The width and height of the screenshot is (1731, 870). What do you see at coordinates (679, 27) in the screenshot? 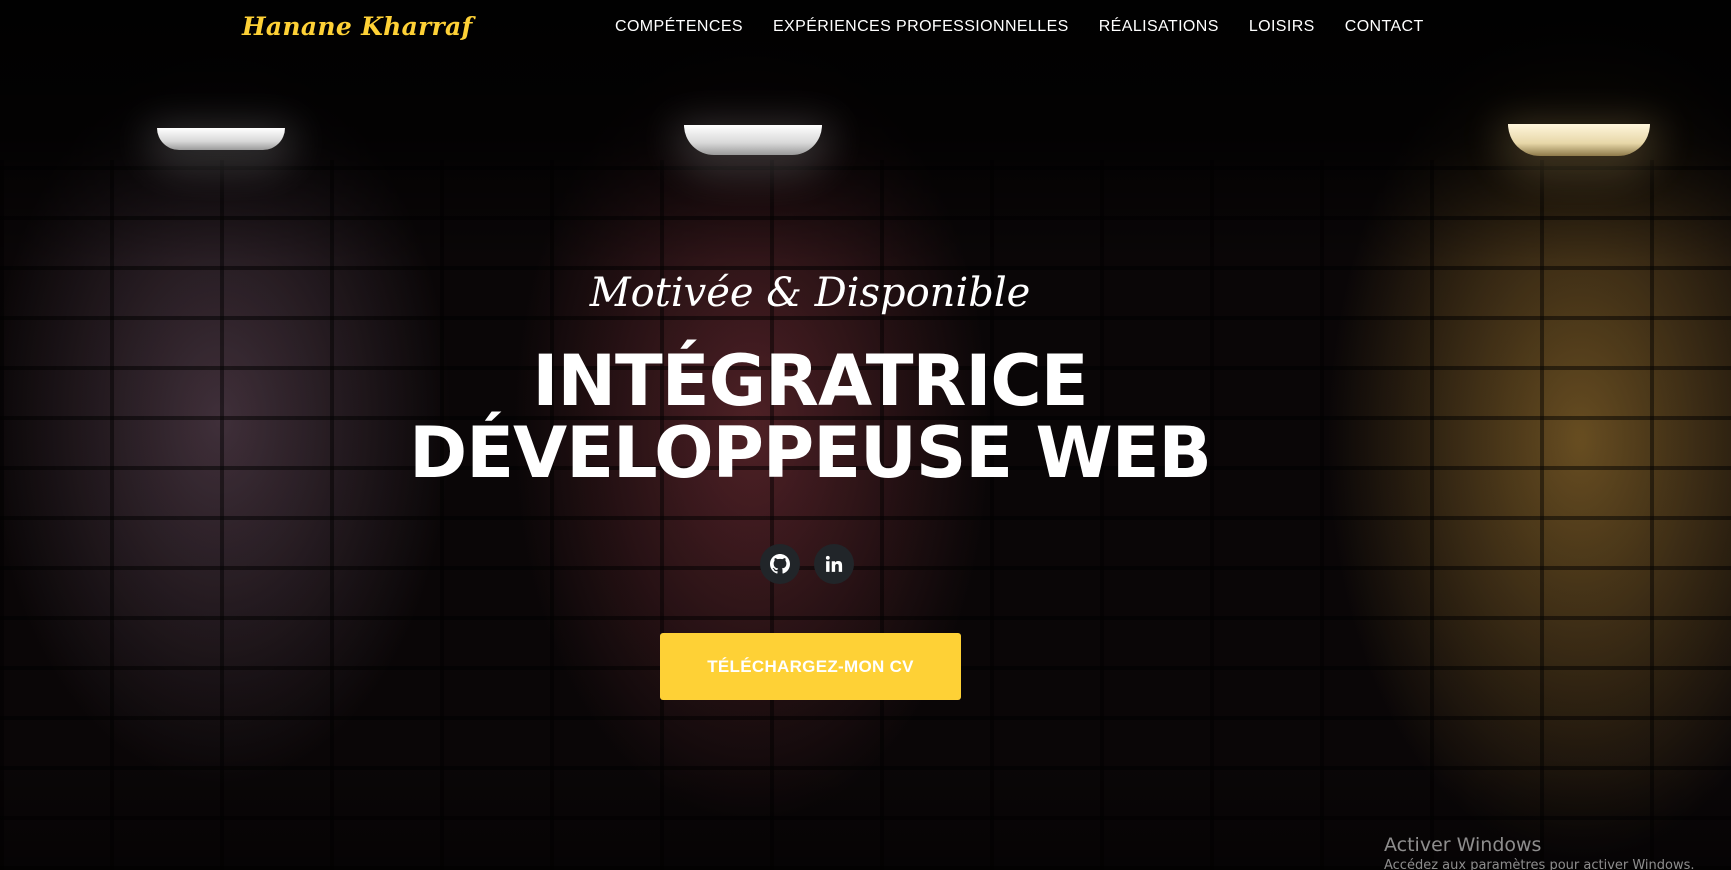
I see `nav-item-competences: COMPÉTENCES` at bounding box center [679, 27].